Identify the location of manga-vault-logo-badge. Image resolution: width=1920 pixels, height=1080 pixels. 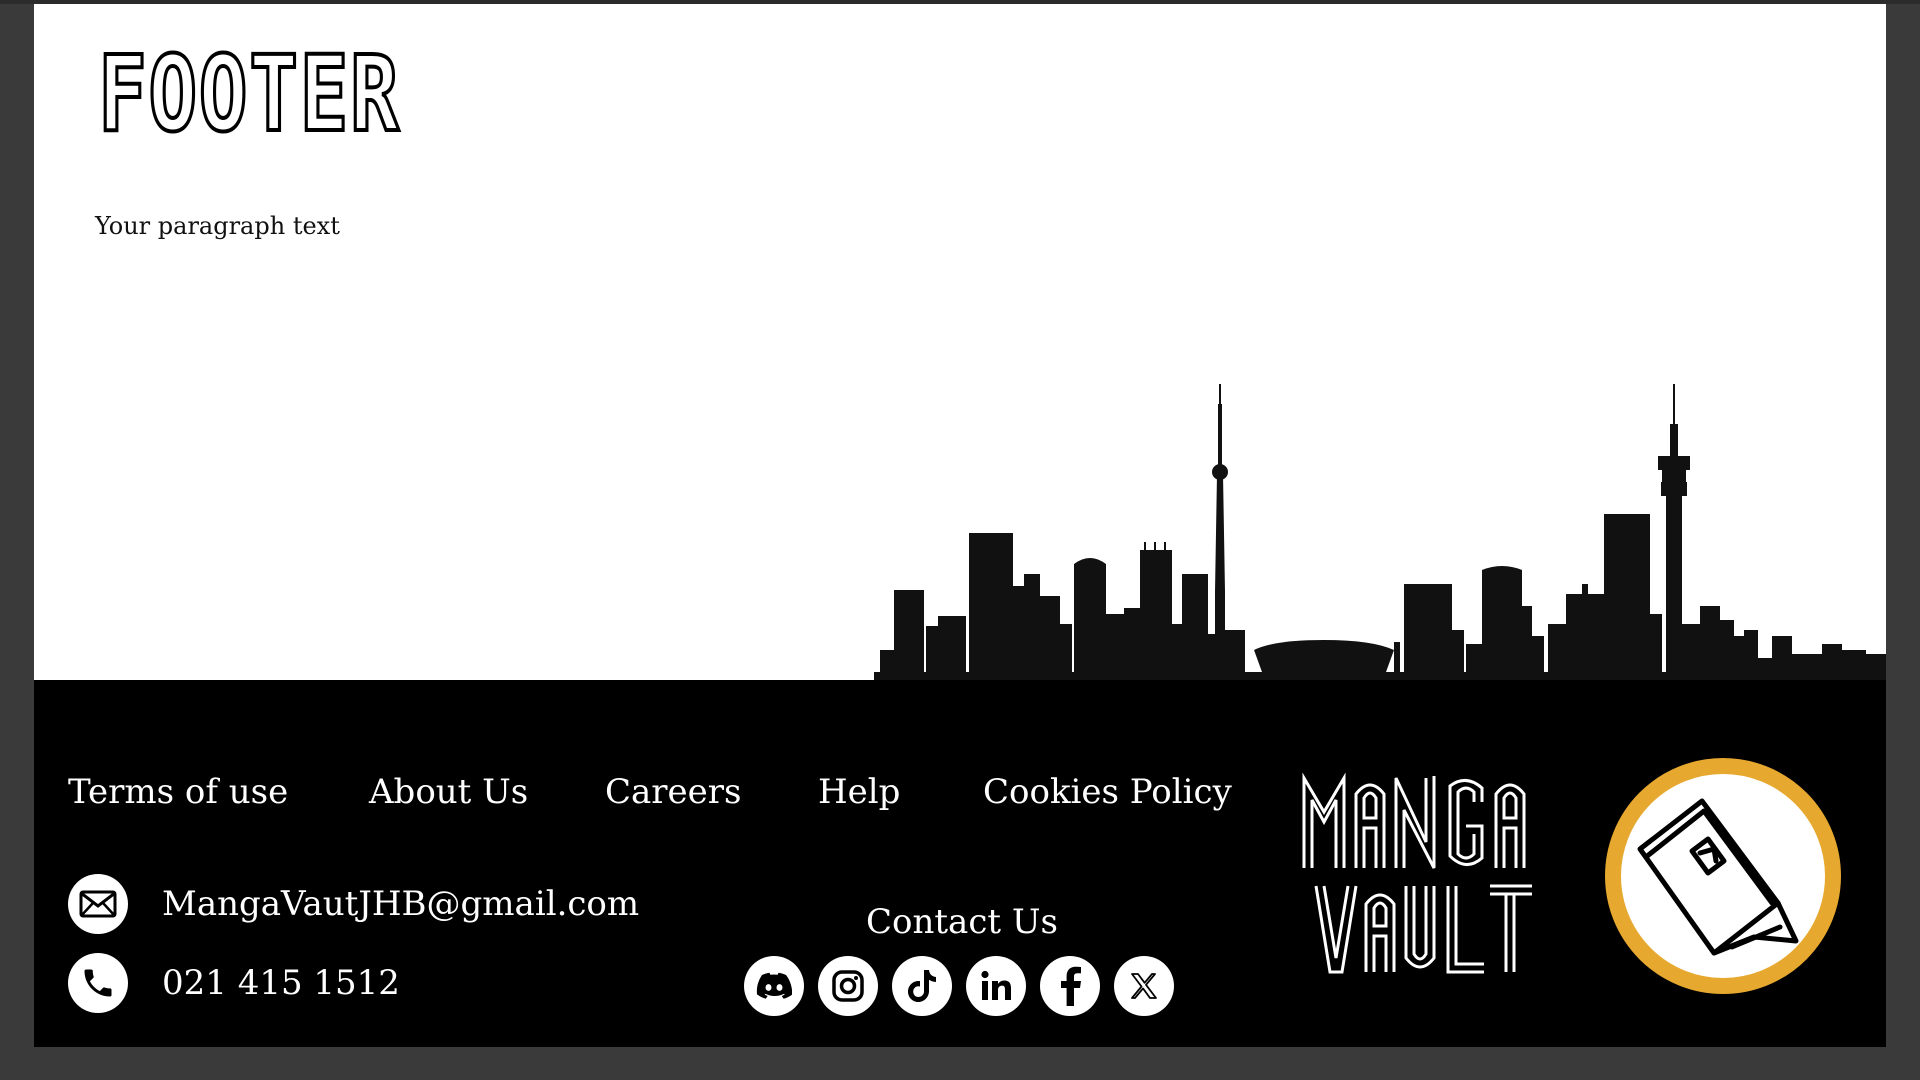
(1723, 876).